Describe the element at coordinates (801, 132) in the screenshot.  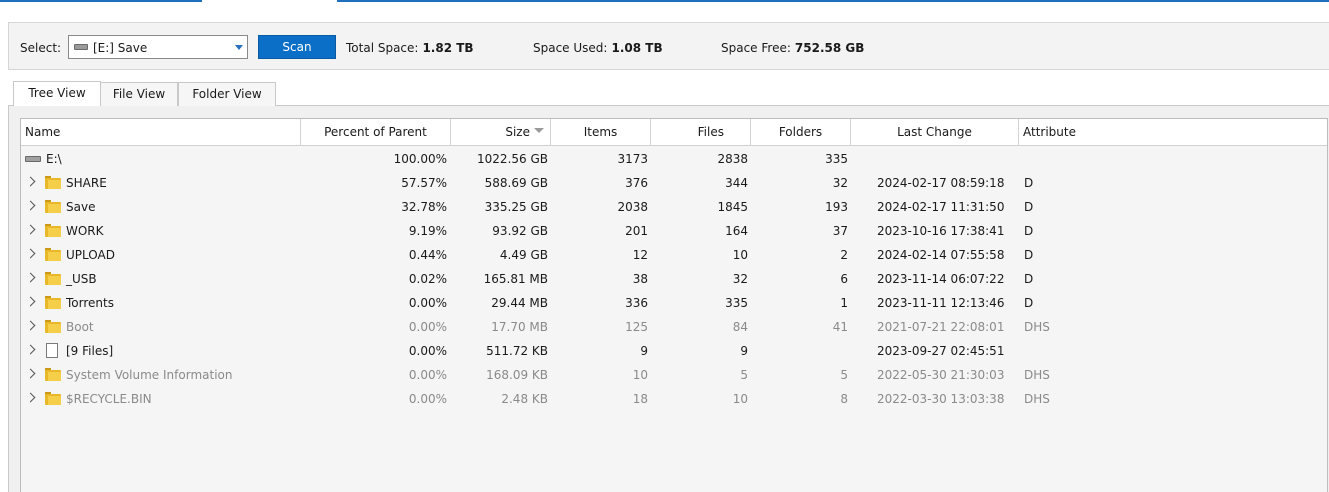
I see `column-header-folders: Folders` at that location.